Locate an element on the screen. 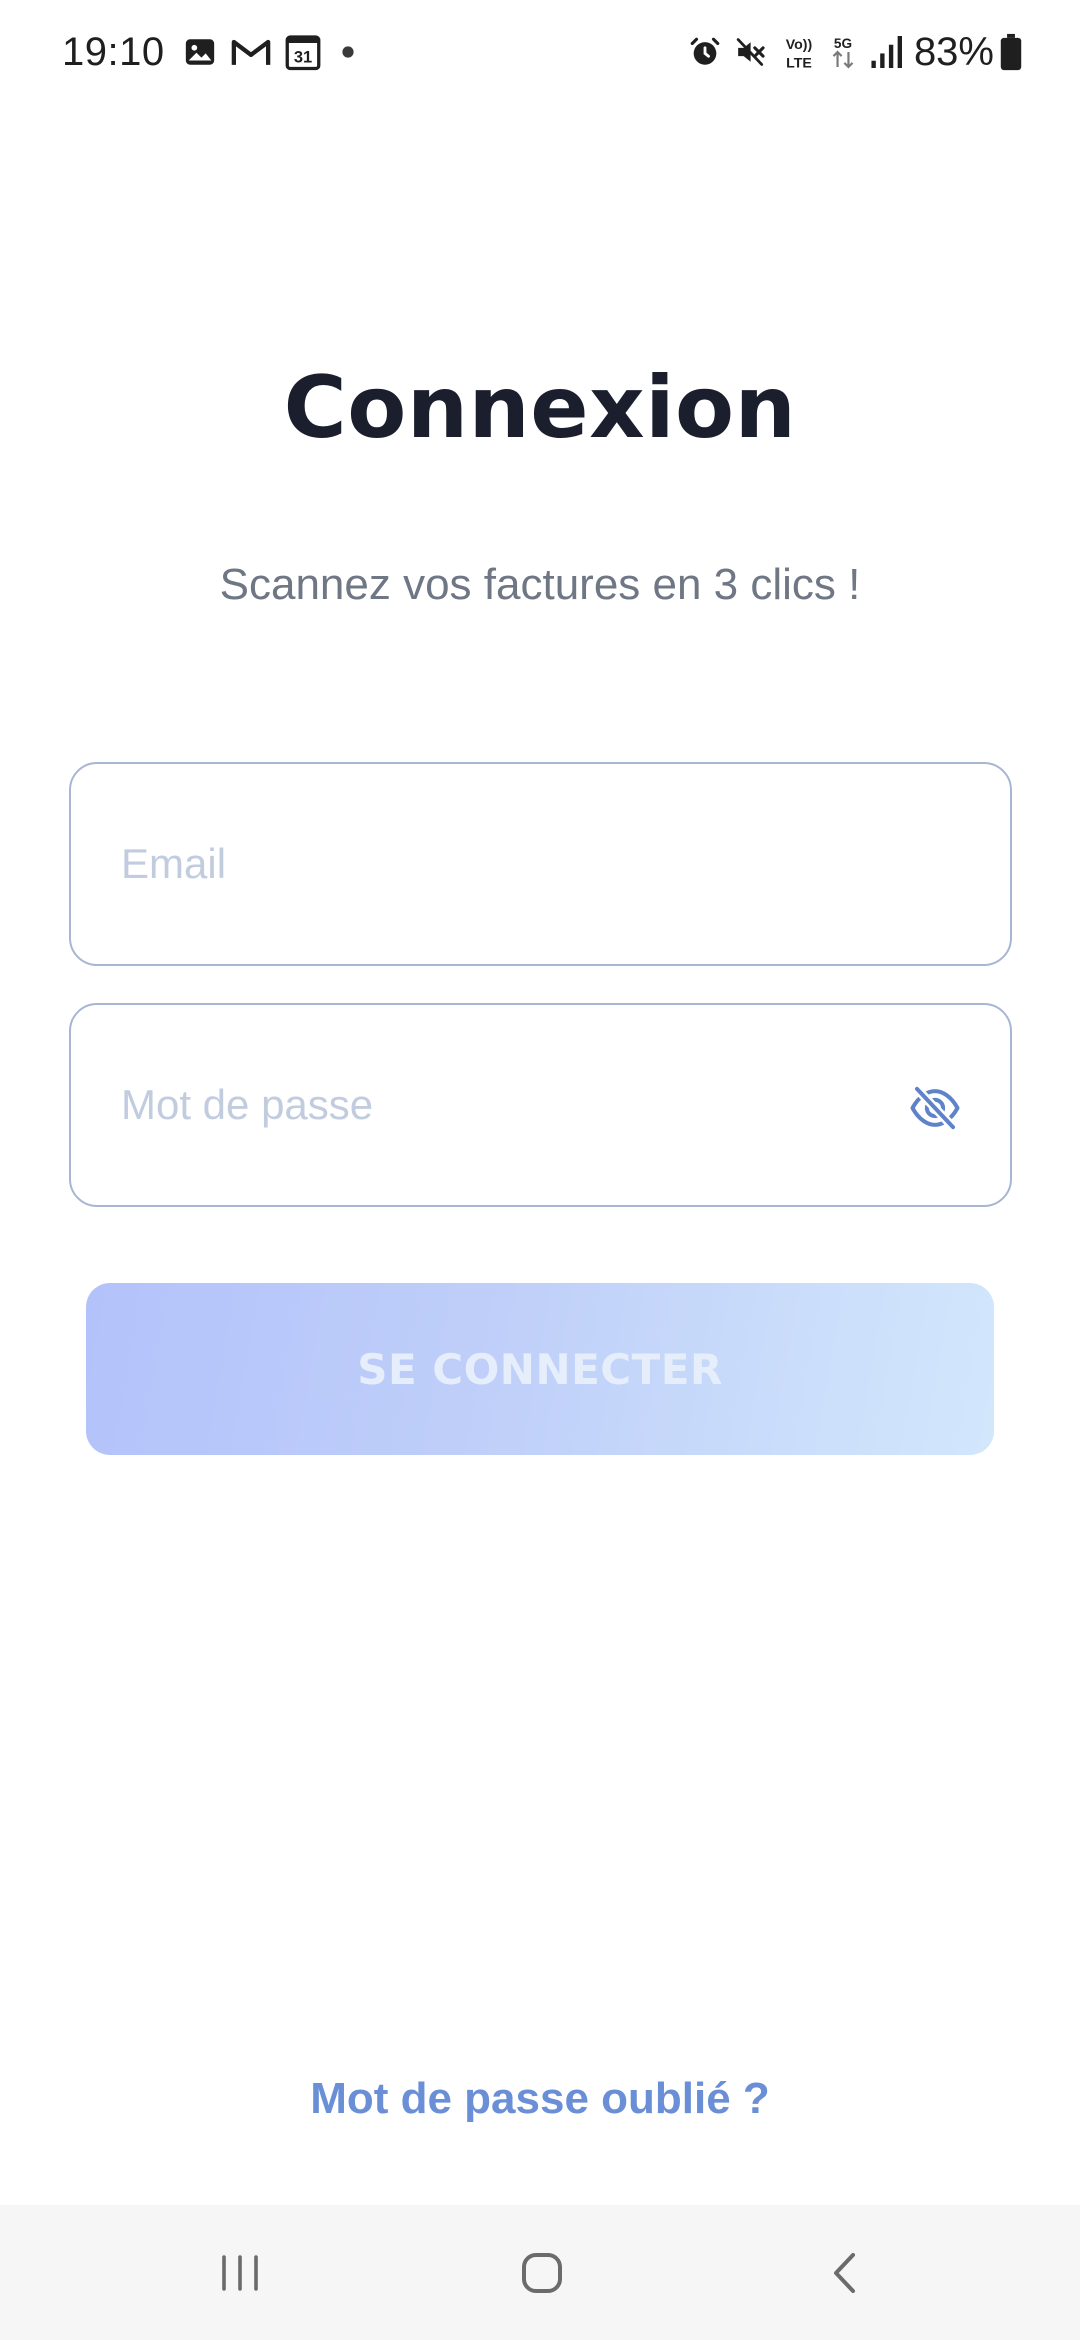 This screenshot has height=2340, width=1080. signal-icon is located at coordinates (886, 52).